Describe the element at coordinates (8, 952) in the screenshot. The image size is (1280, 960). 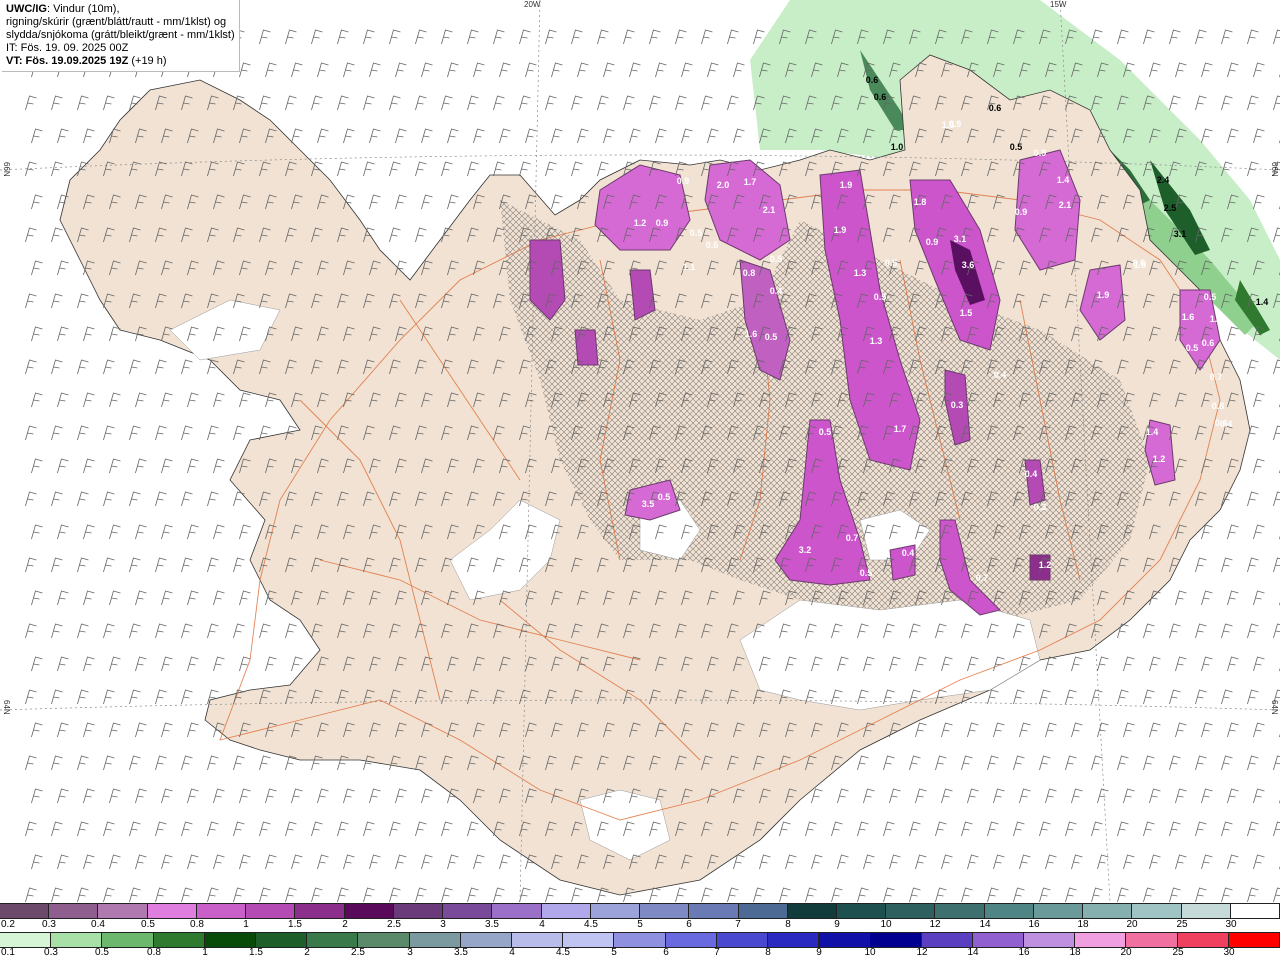
I see `colorbar-label: 0.1` at that location.